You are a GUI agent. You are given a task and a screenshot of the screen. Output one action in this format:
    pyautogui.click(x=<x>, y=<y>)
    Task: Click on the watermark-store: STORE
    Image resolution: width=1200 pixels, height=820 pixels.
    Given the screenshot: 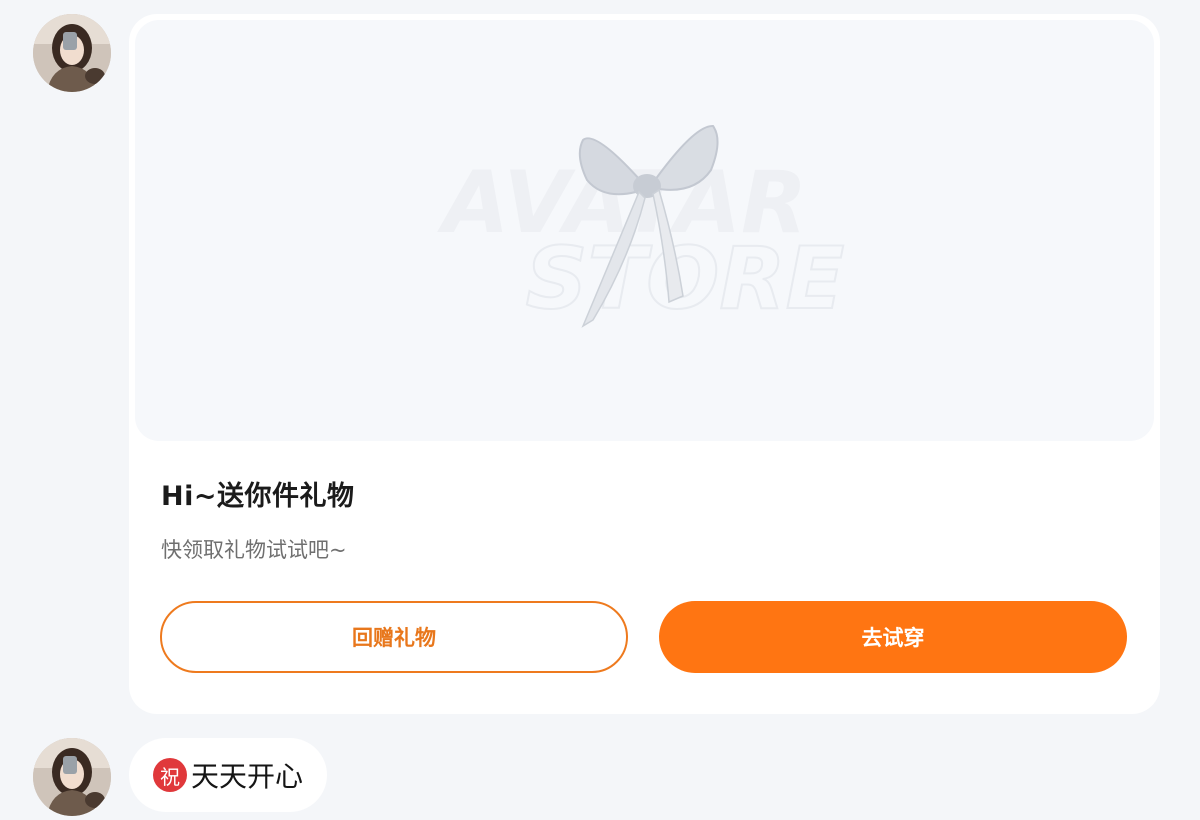 What is the action you would take?
    pyautogui.click(x=685, y=279)
    